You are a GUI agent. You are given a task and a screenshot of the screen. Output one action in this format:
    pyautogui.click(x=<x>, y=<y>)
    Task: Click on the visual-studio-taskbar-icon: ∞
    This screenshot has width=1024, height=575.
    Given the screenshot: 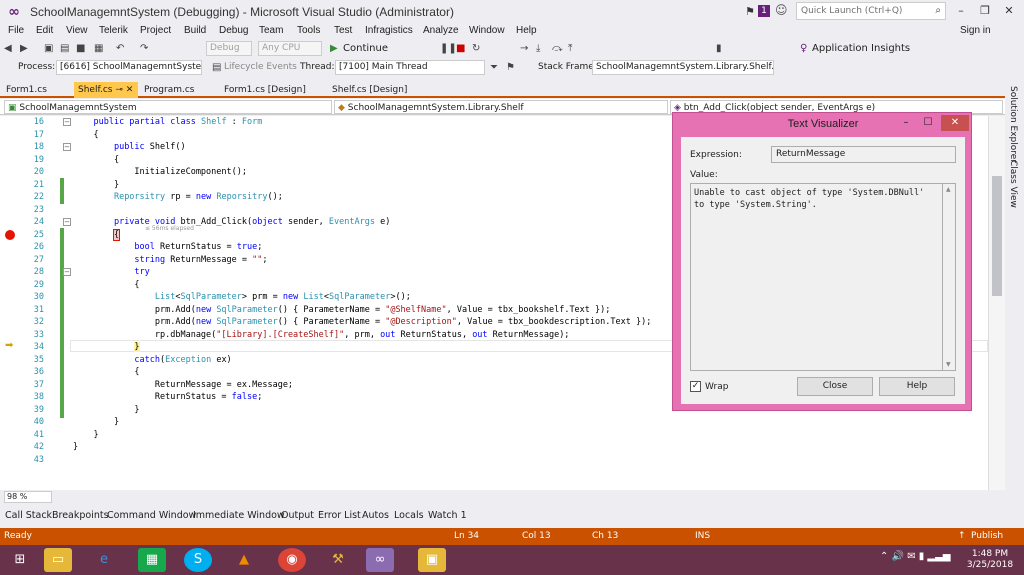 What is the action you would take?
    pyautogui.click(x=380, y=560)
    